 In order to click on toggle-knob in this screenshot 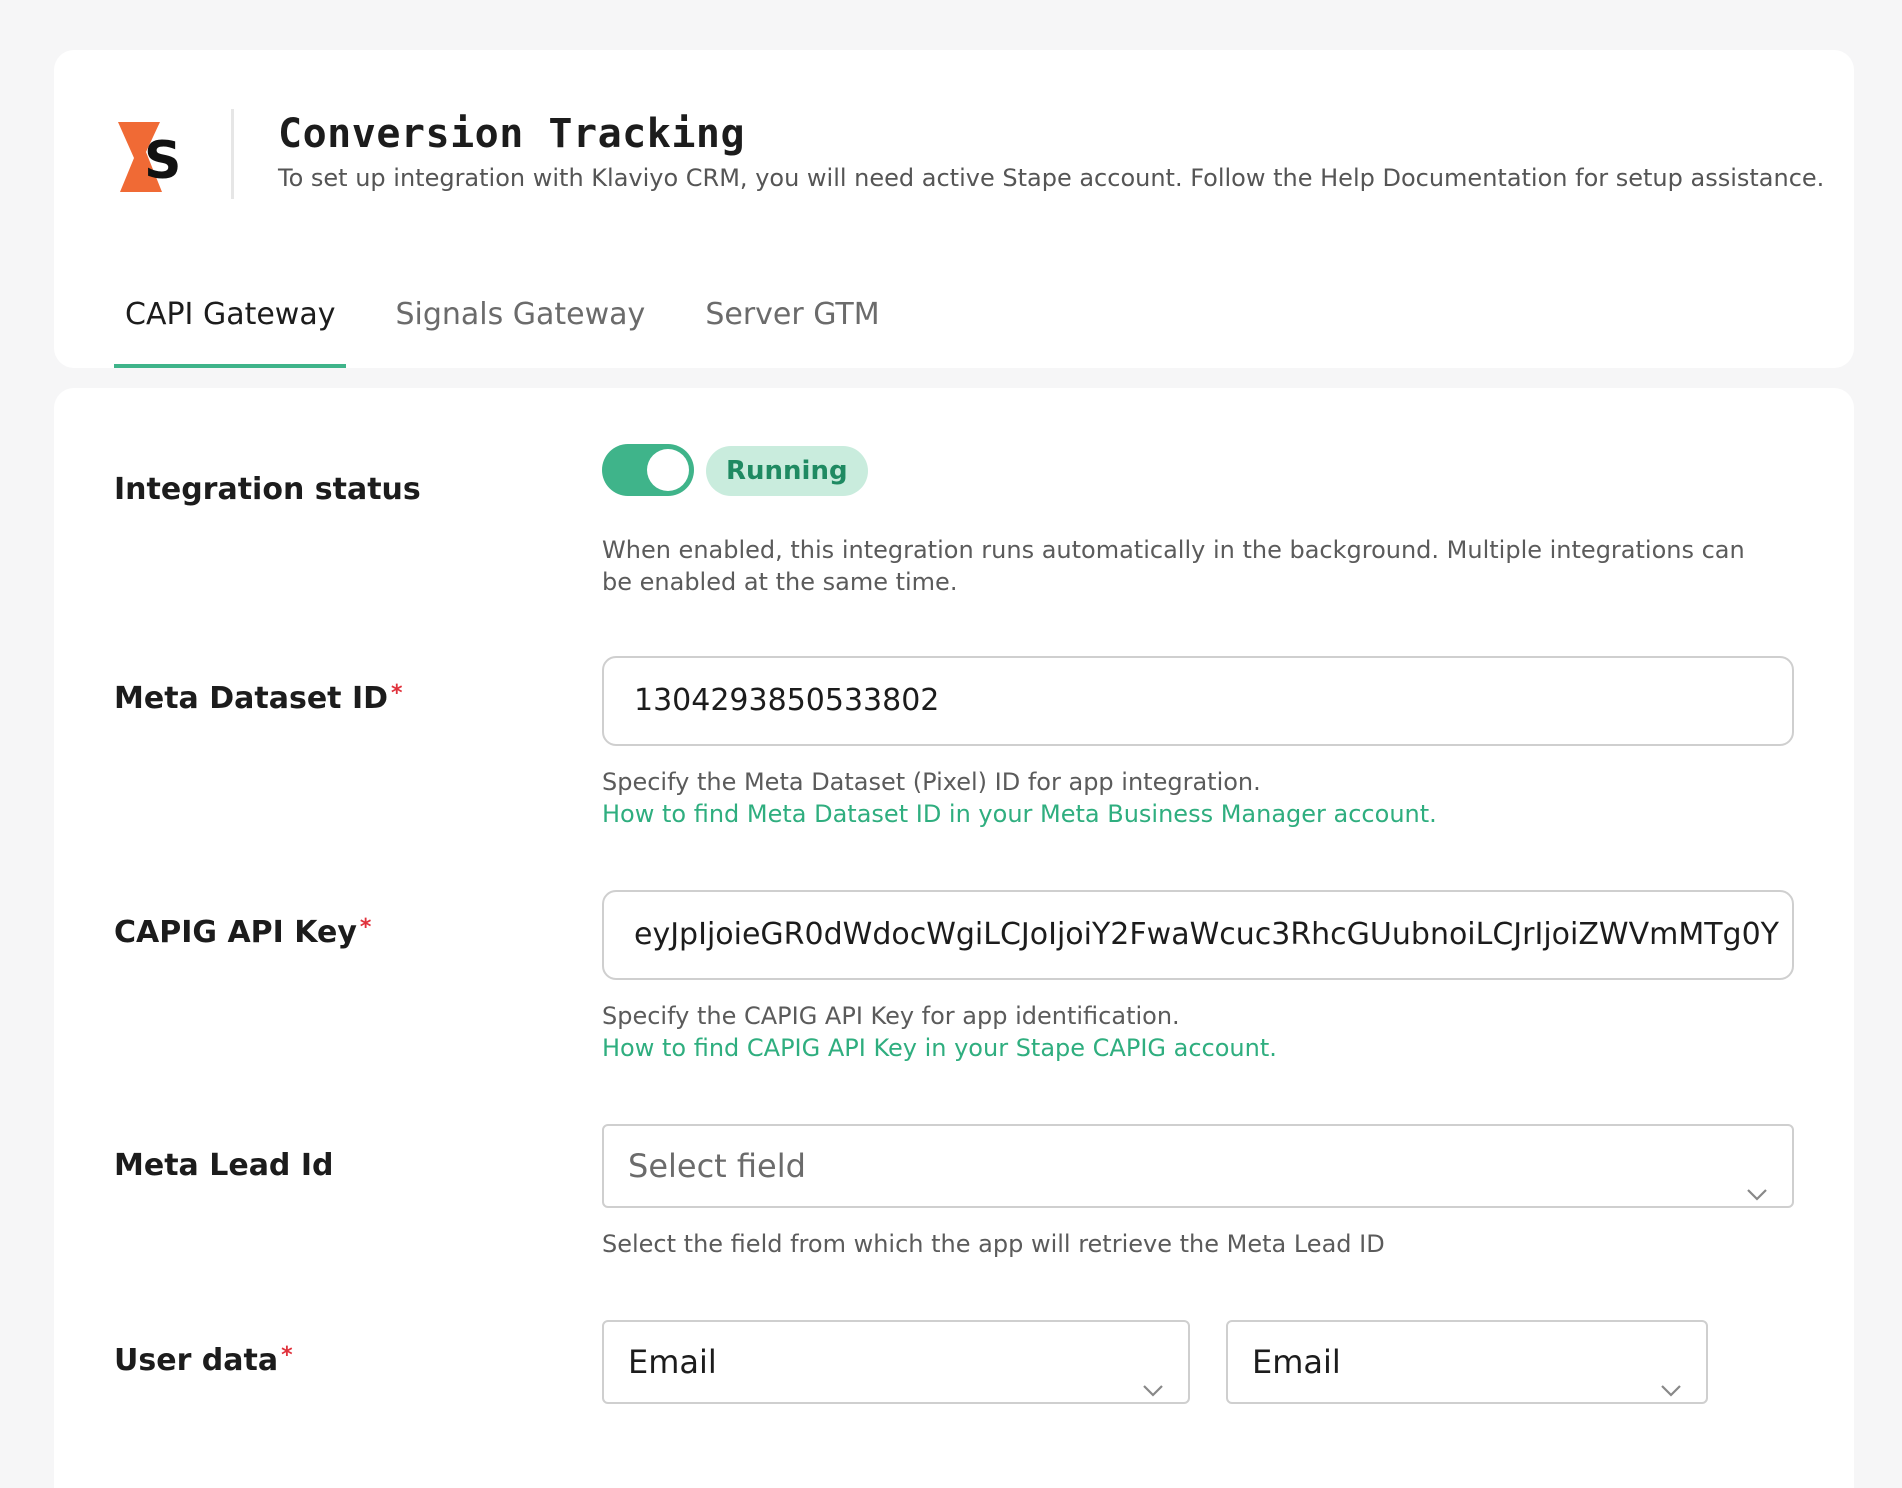, I will do `click(668, 470)`.